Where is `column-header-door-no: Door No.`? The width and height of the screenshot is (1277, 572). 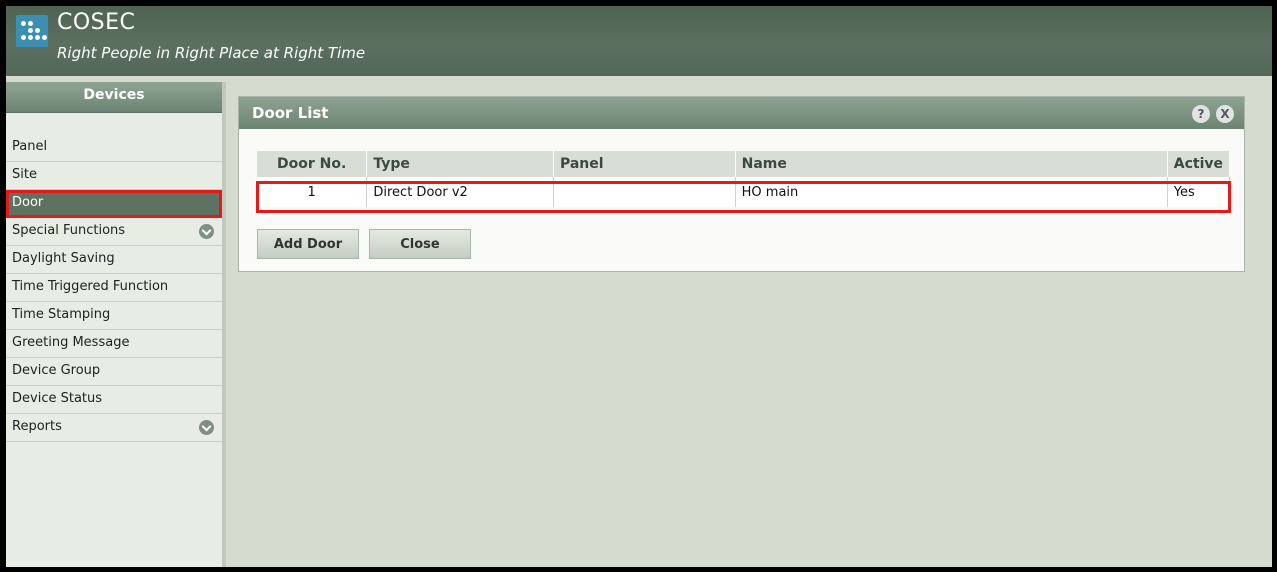
column-header-door-no: Door No. is located at coordinates (312, 164).